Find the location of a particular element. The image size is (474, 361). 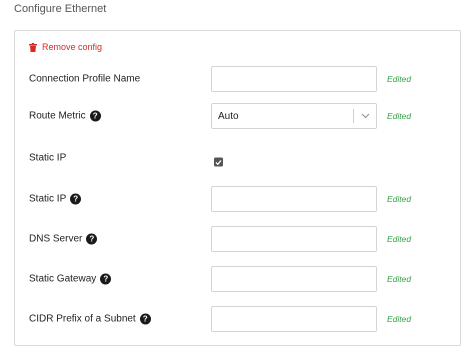

page-title: Configure Ethernet is located at coordinates (60, 9).